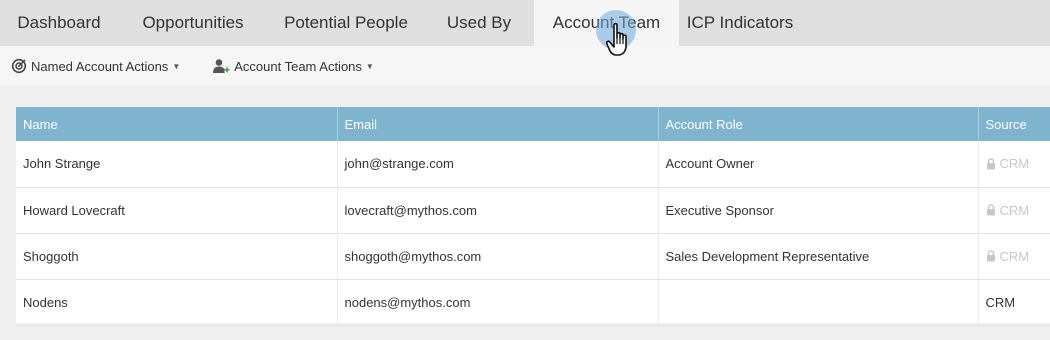  I want to click on cell-email: shoggoth@mythos.com, so click(498, 256).